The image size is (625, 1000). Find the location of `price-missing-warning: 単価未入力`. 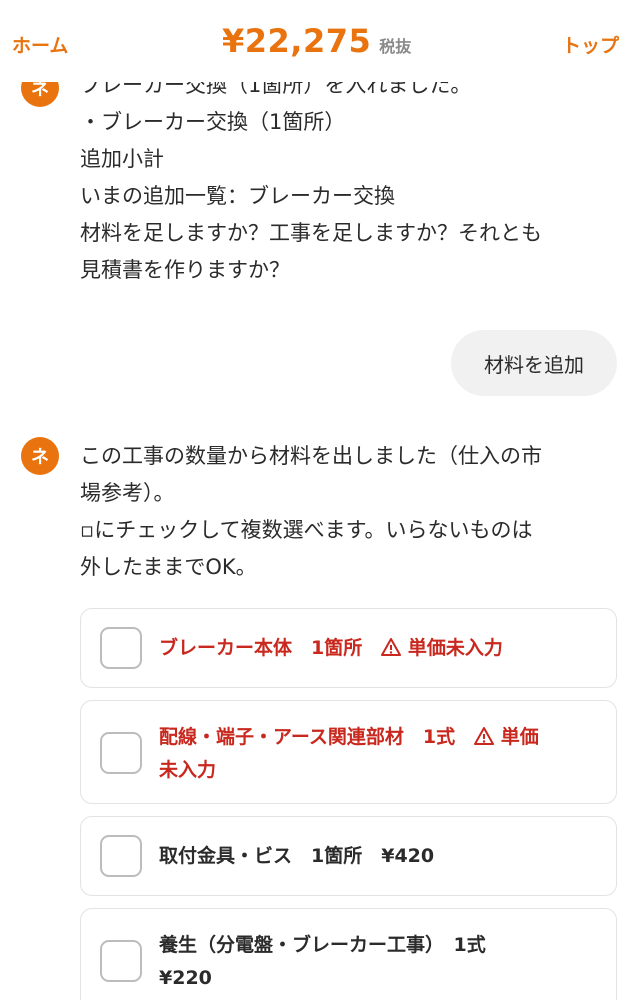

price-missing-warning: 単価未入力 is located at coordinates (455, 648).